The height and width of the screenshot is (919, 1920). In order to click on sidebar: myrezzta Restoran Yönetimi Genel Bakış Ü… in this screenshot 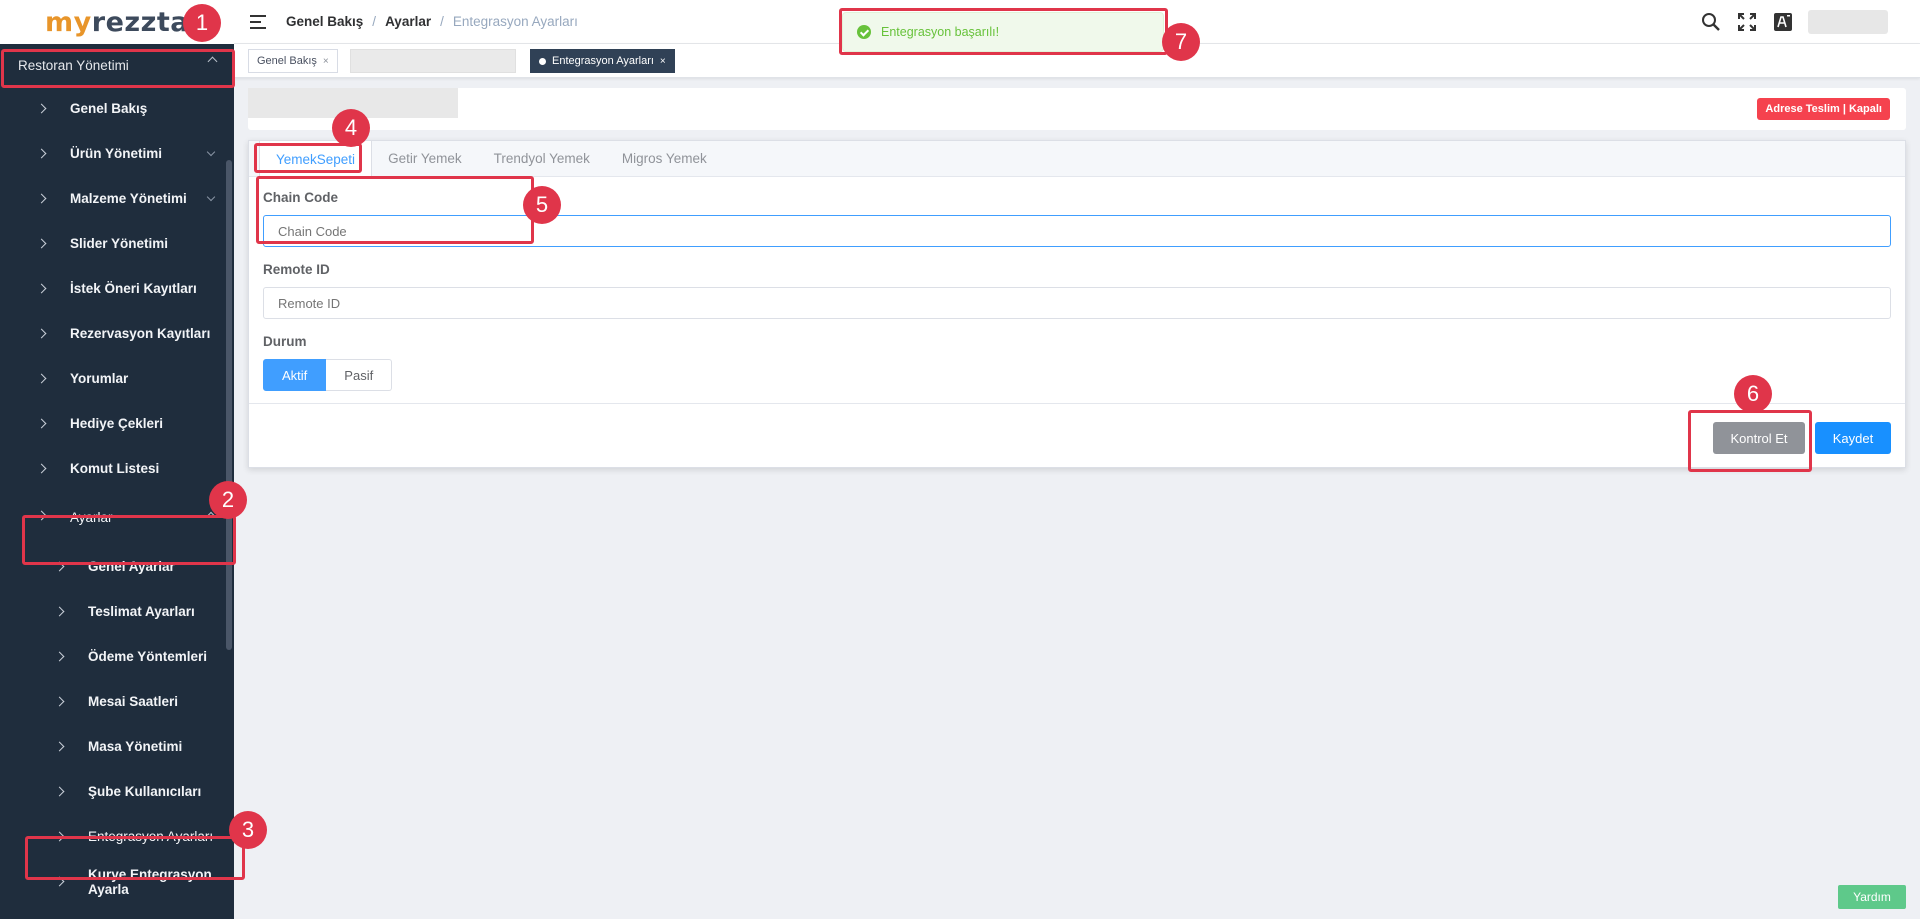, I will do `click(117, 459)`.